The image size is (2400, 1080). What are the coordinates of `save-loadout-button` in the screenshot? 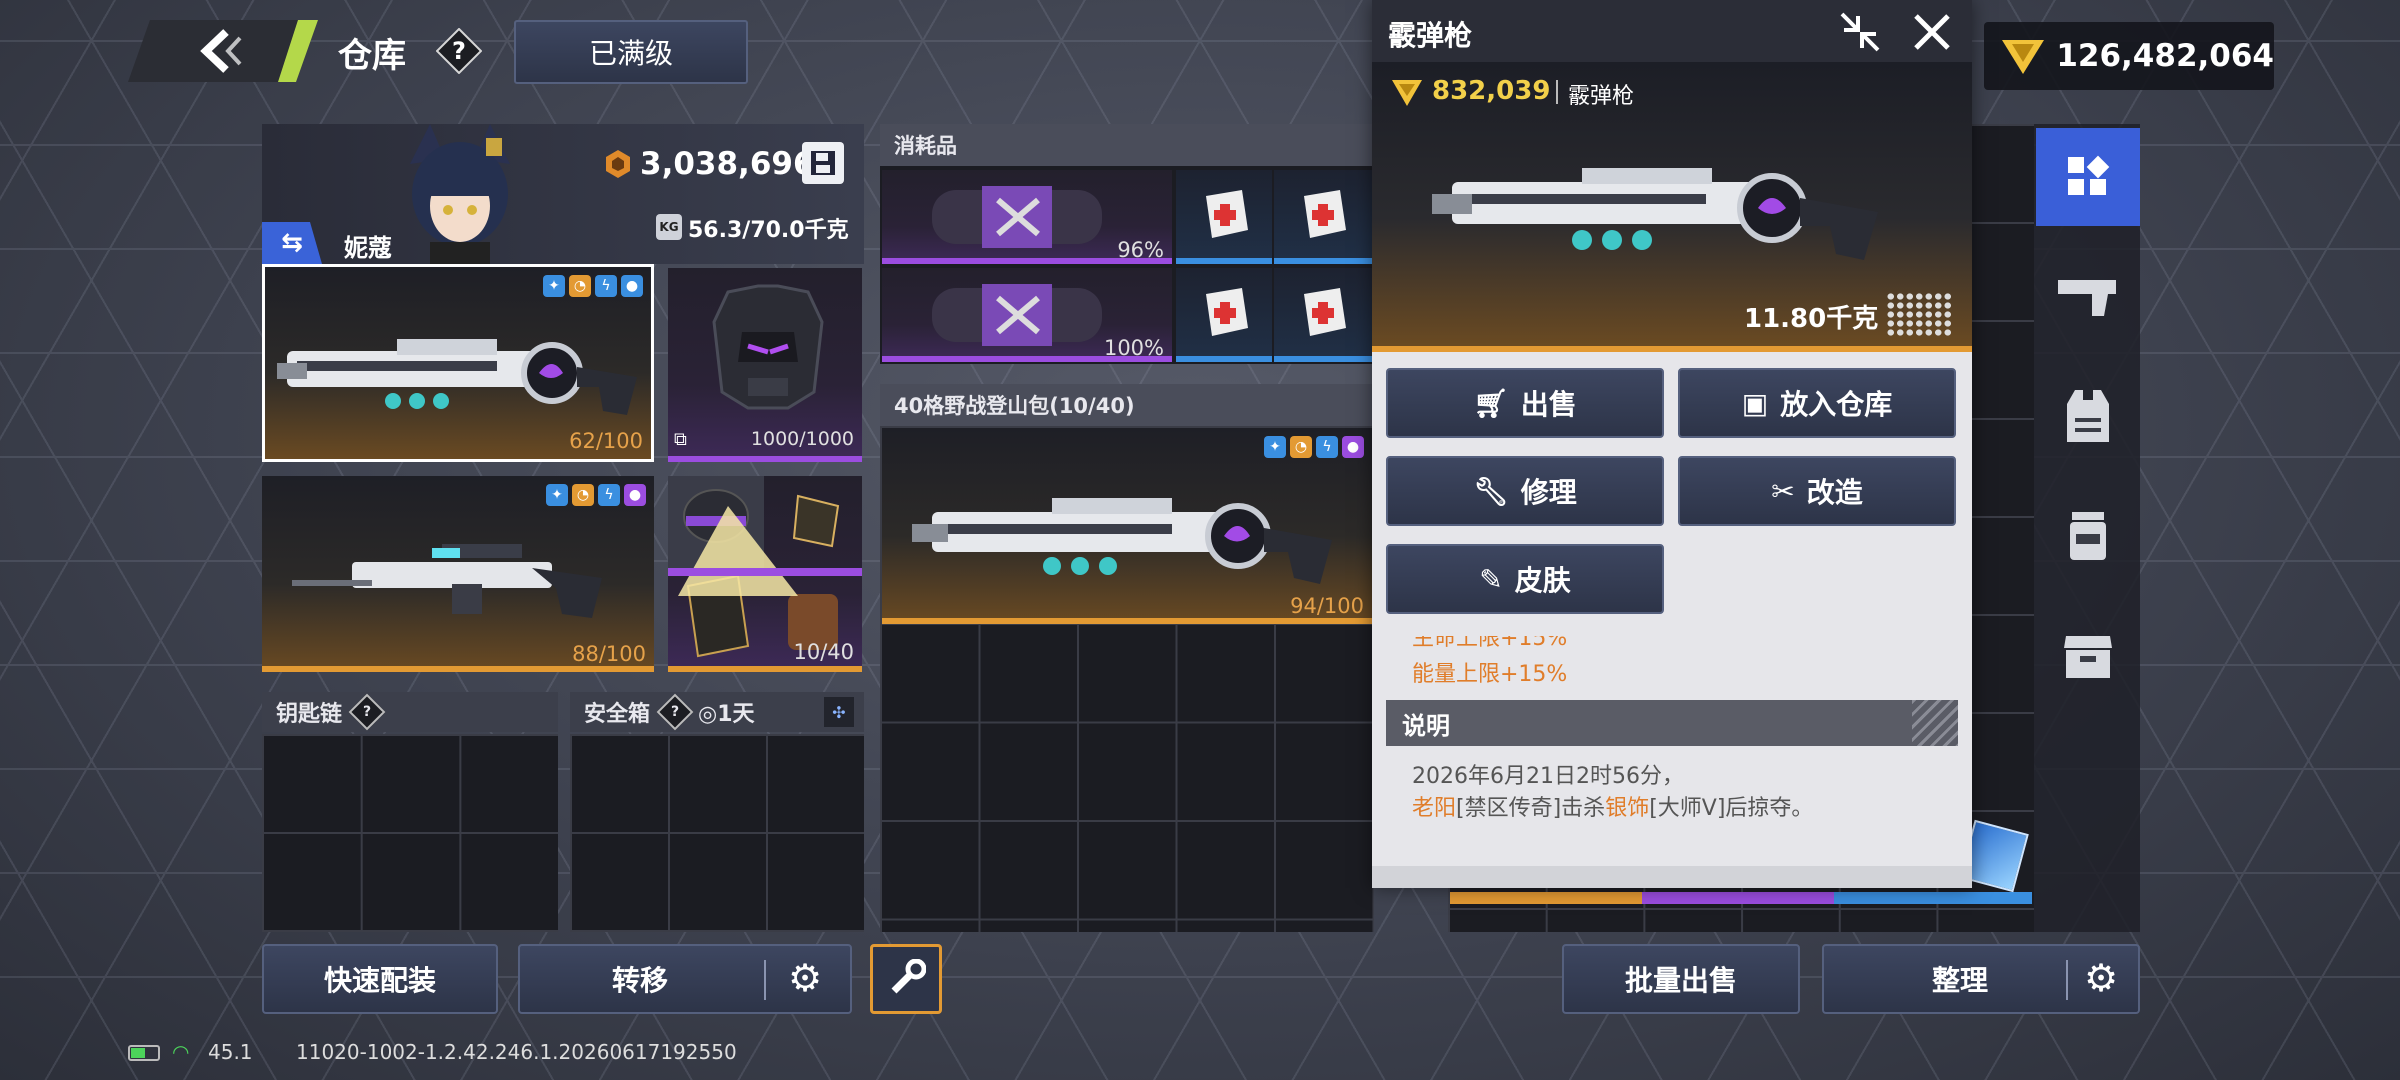 It's located at (823, 163).